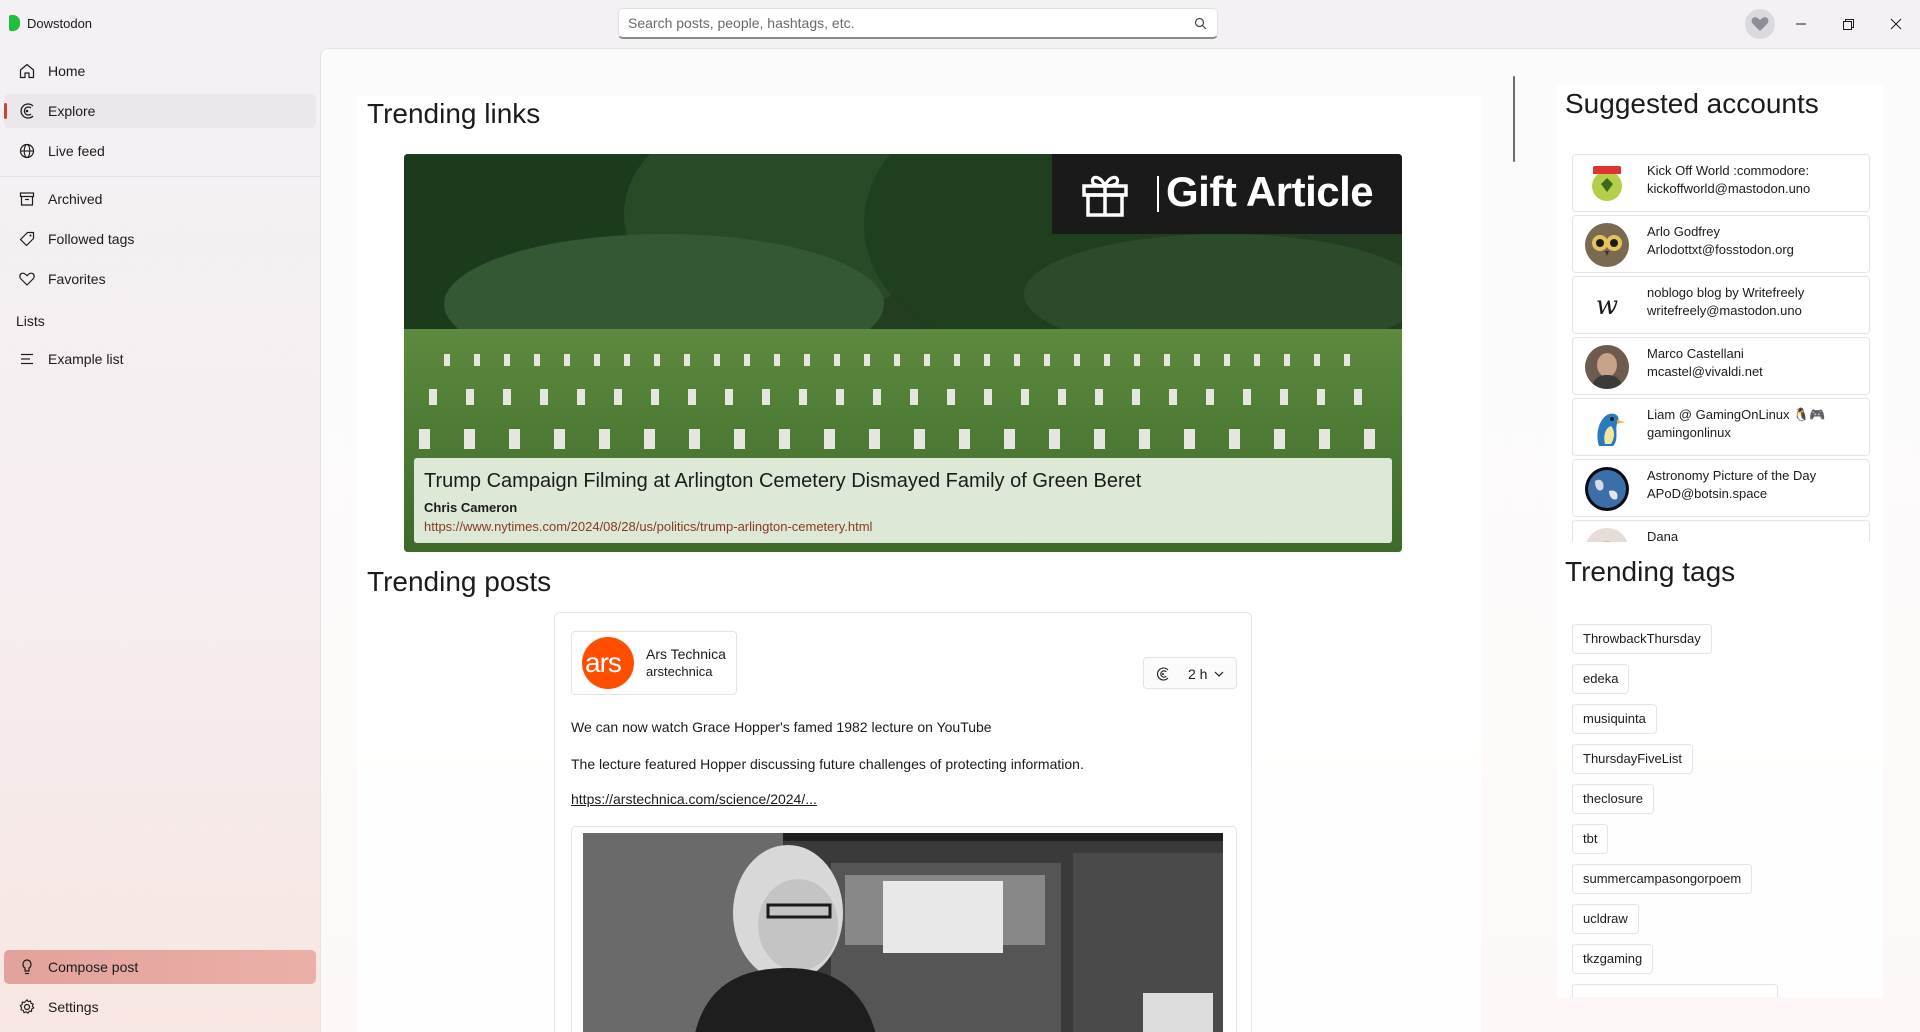 This screenshot has height=1032, width=1920. I want to click on sidebar-item-label: Followed tags, so click(91, 239).